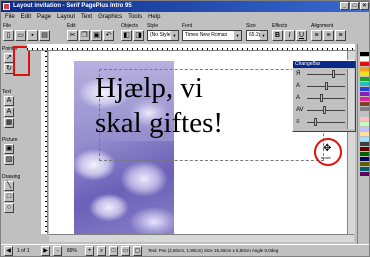  I want to click on vertical-ruler, so click(44, 142).